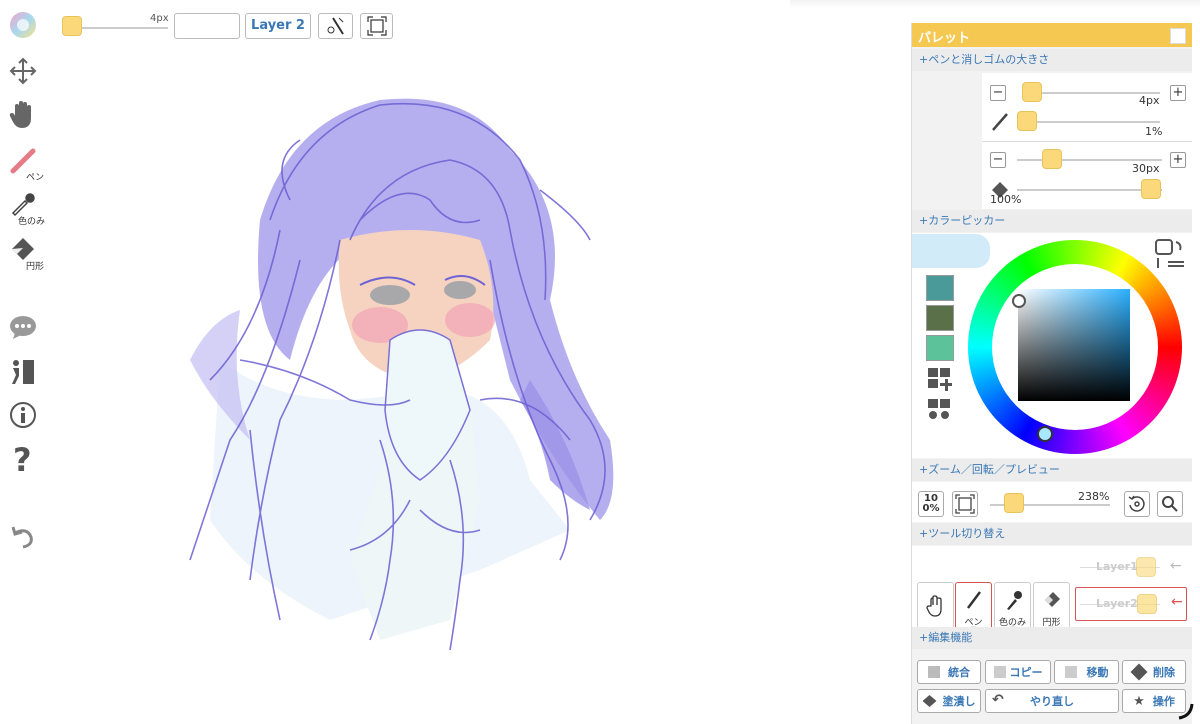 This screenshot has height=724, width=1200. Describe the element at coordinates (1014, 503) in the screenshot. I see `zoom-slider` at that location.